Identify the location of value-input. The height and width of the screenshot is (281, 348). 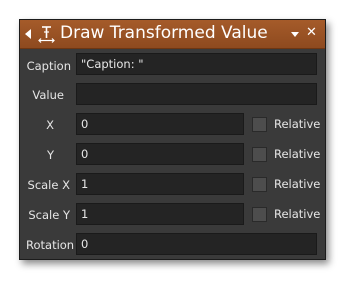
(196, 94).